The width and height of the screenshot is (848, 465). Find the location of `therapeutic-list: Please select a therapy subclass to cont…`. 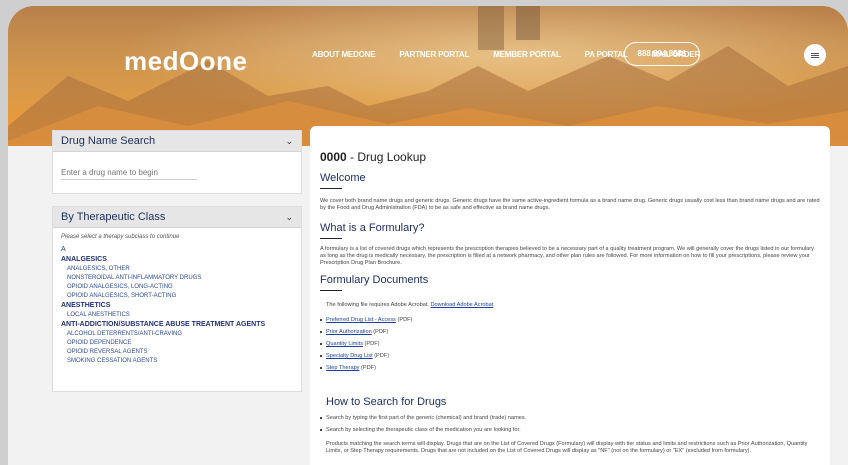

therapeutic-list: Please select a therapy subclass to cont… is located at coordinates (177, 300).